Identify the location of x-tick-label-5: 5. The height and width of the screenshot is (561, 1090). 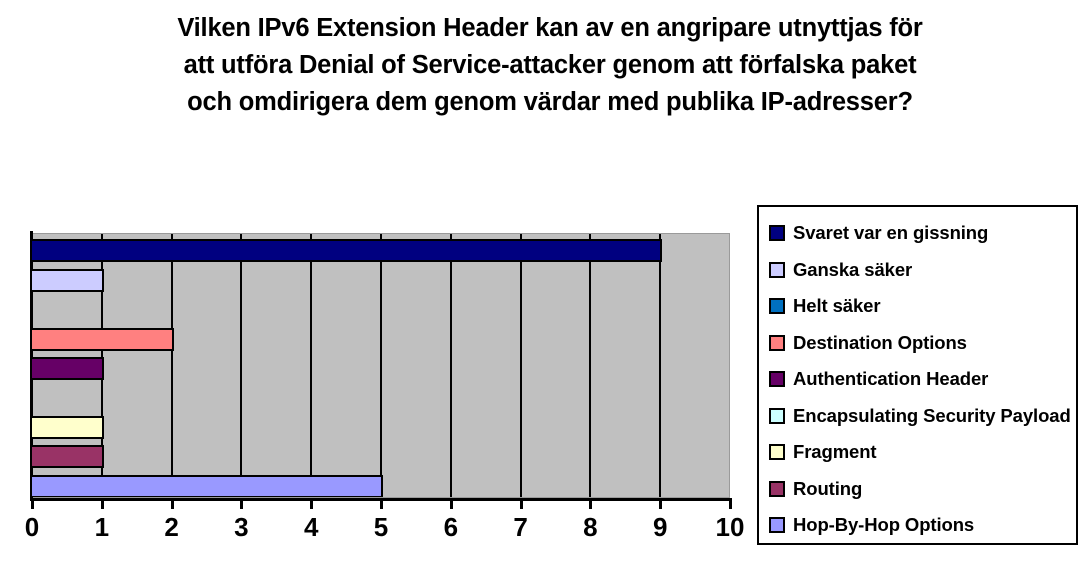
(381, 527).